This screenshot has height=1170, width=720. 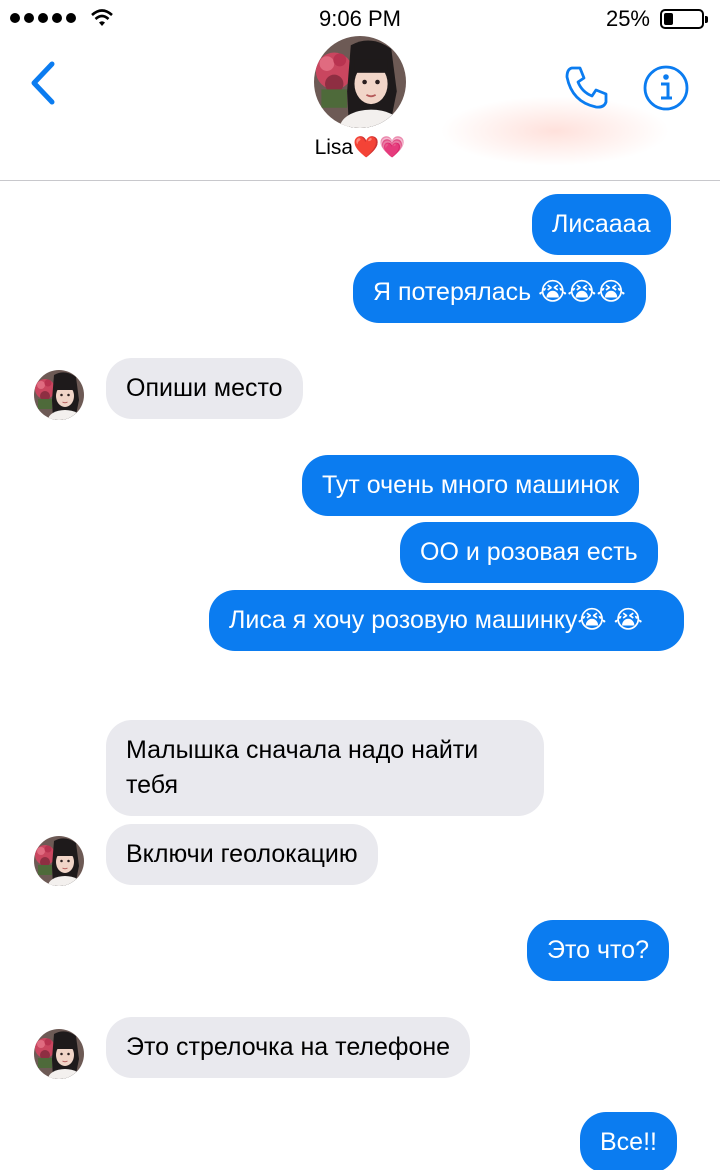 I want to click on conversation-header: Lisa❤️💗, so click(x=360, y=108).